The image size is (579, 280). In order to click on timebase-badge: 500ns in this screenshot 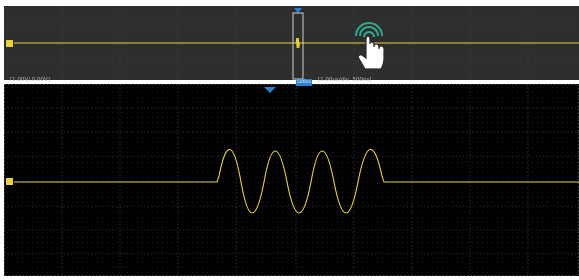, I will do `click(304, 82)`.